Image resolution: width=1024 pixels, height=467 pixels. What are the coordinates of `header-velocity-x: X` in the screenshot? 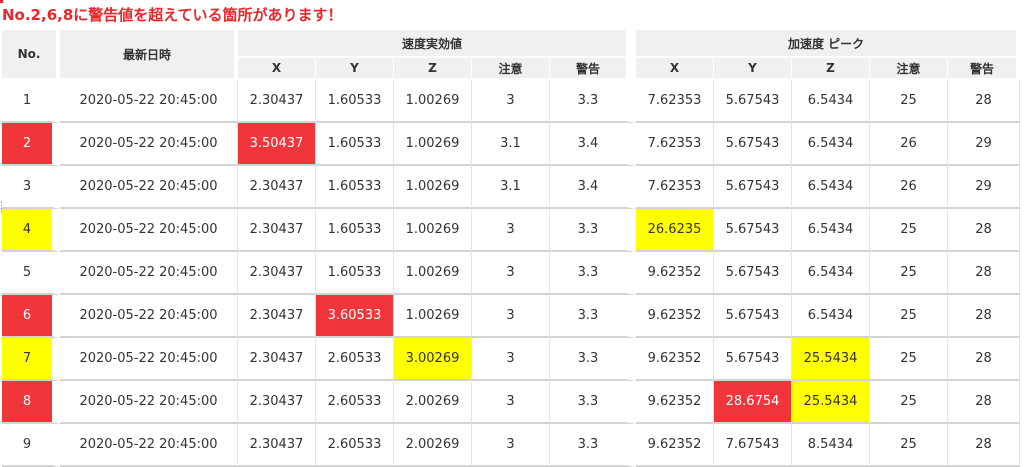 It's located at (277, 69).